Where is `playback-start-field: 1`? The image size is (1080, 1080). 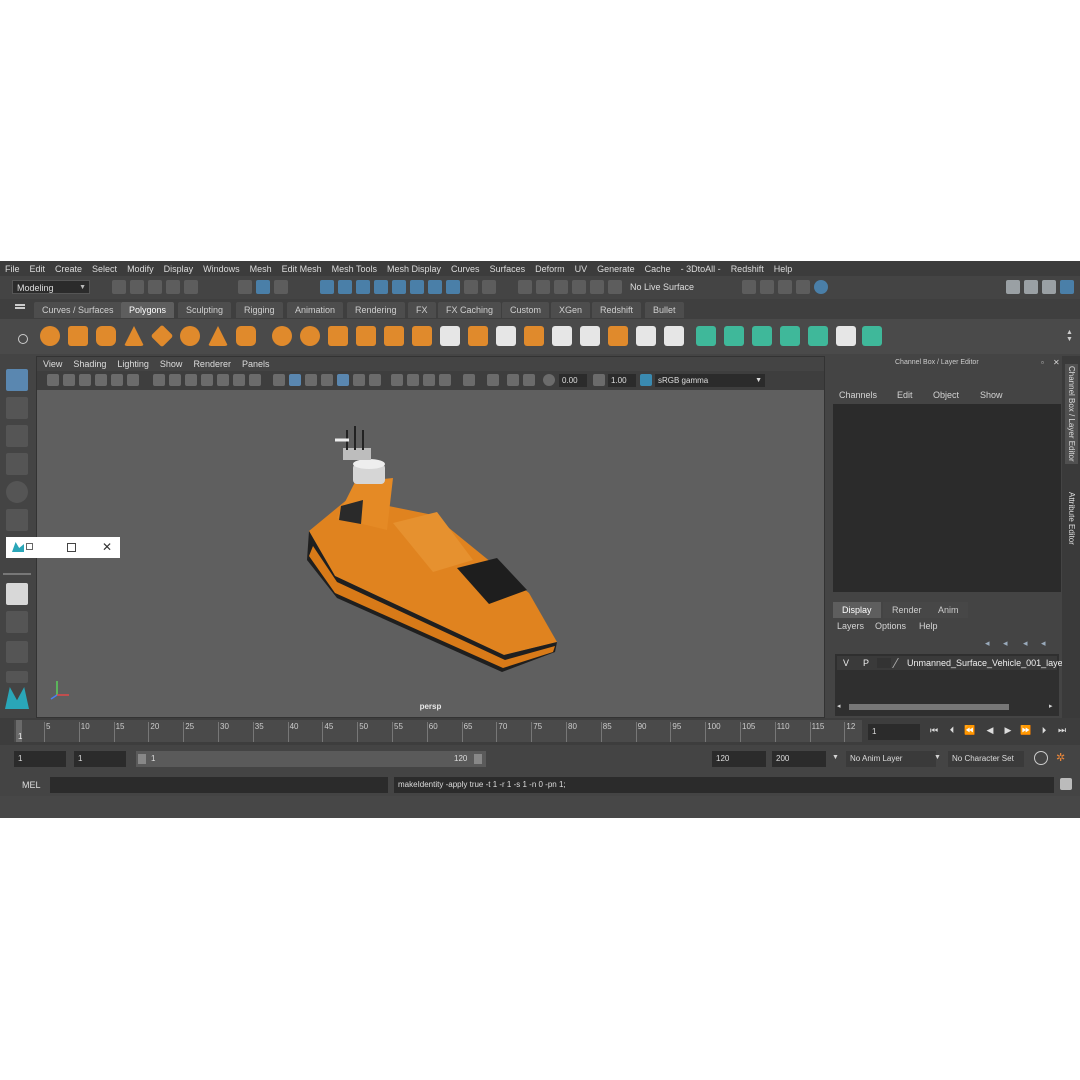 playback-start-field: 1 is located at coordinates (100, 759).